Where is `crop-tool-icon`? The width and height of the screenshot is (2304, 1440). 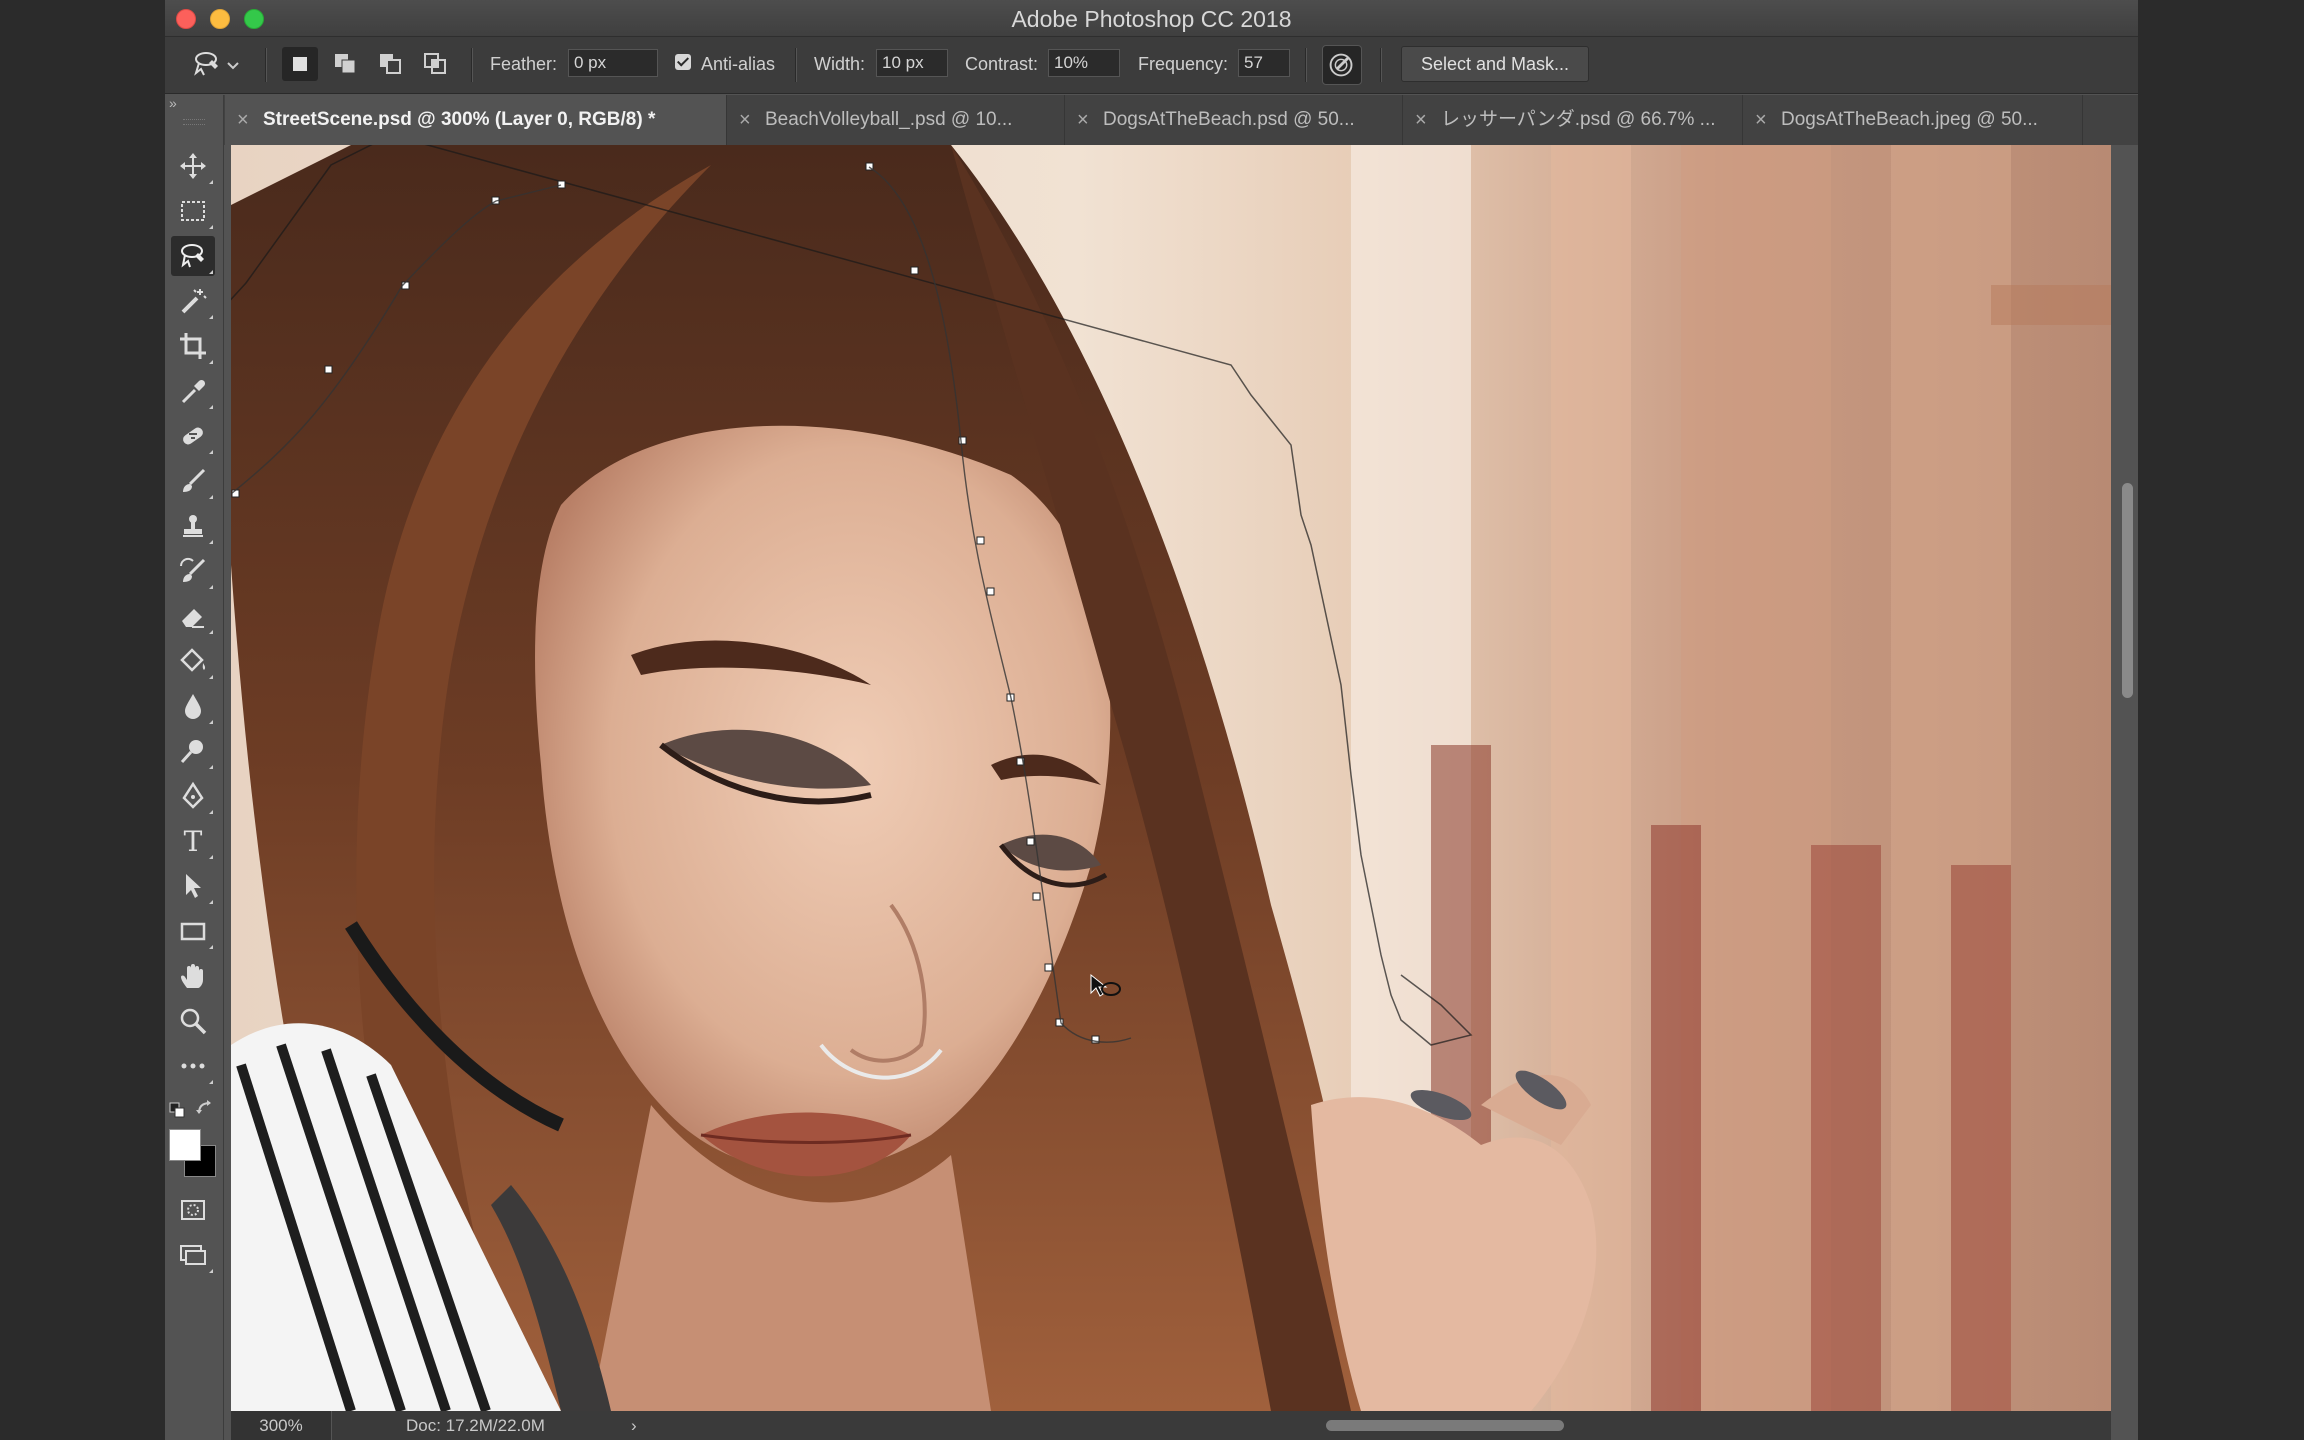
crop-tool-icon is located at coordinates (193, 346).